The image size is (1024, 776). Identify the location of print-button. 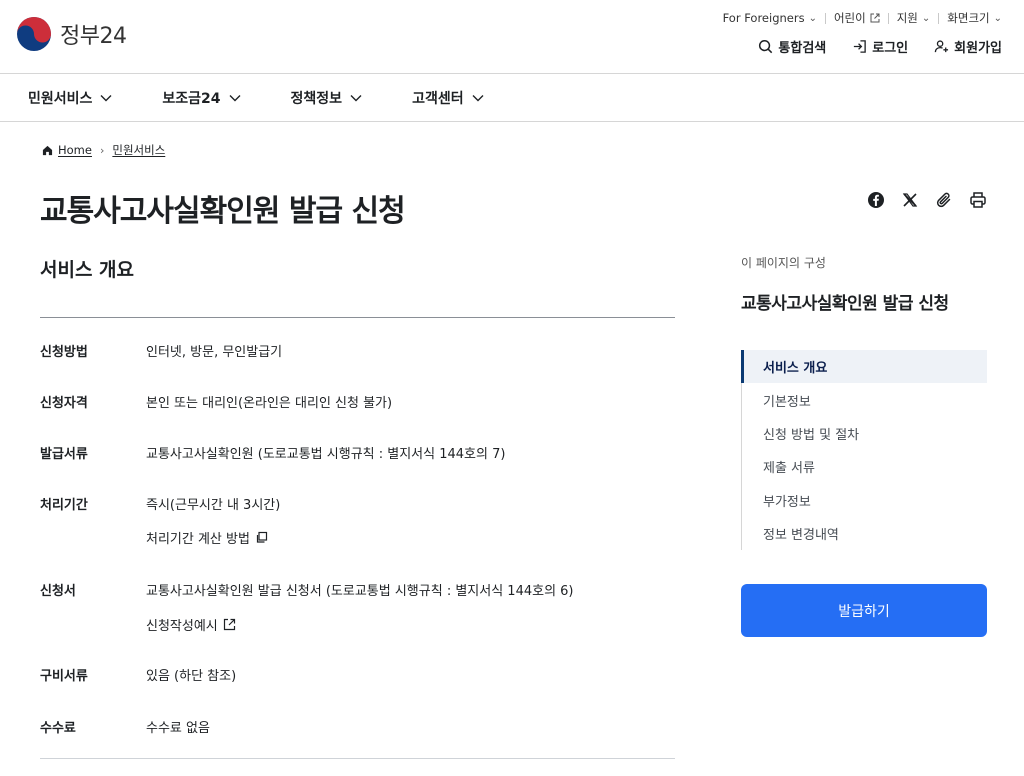
(978, 200).